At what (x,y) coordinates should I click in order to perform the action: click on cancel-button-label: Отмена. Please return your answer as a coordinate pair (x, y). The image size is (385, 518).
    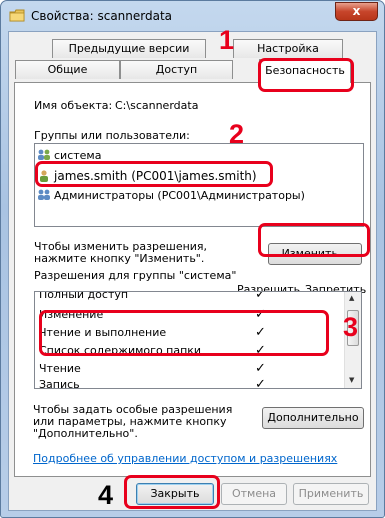
    Looking at the image, I should click on (254, 493).